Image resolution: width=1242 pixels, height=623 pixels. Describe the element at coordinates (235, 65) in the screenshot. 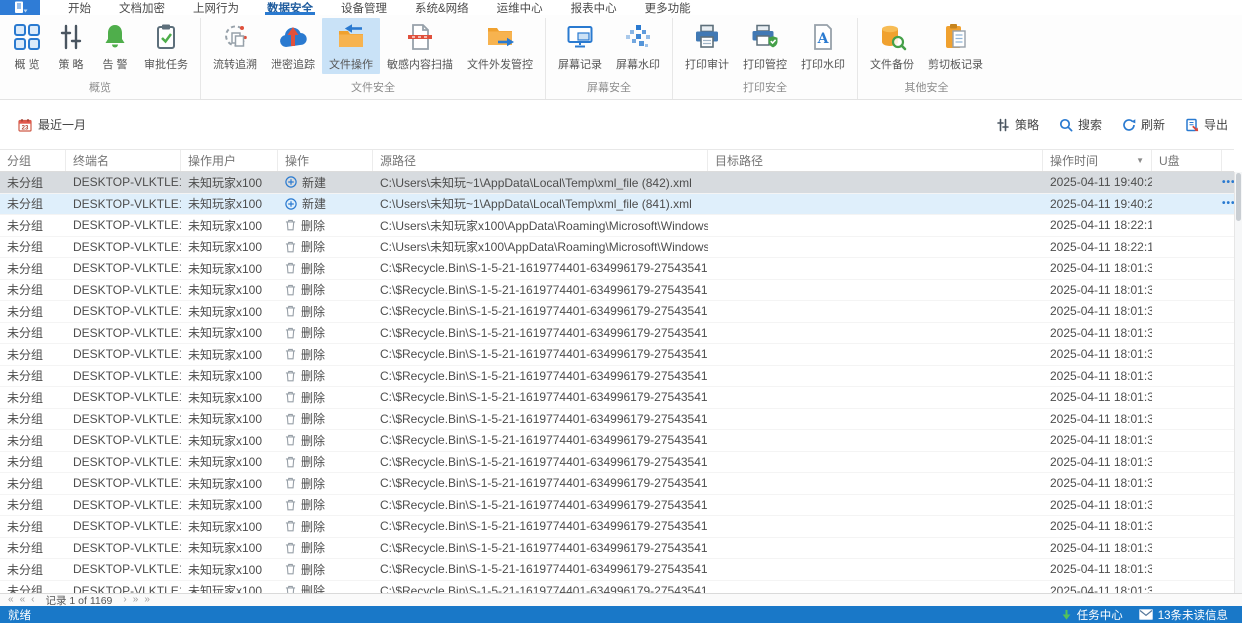

I see `ribbon-item-label: 流转追溯` at that location.